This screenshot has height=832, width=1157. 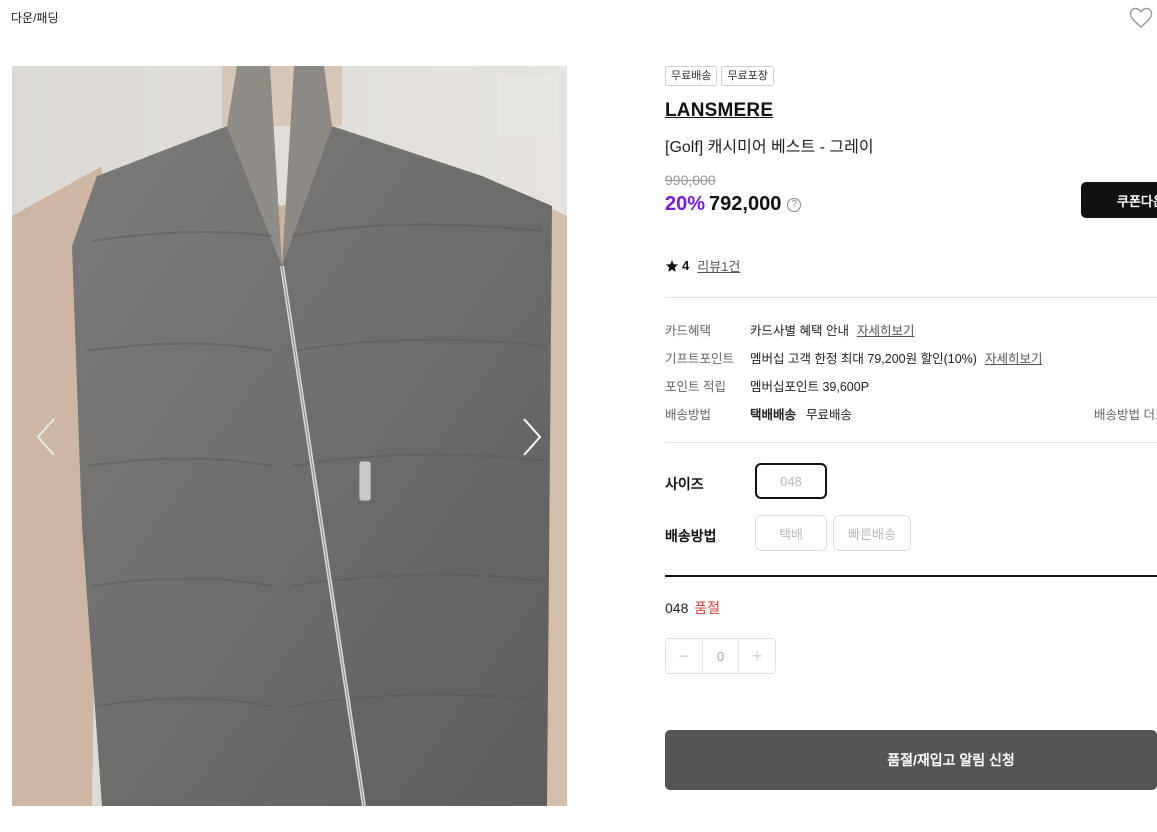 I want to click on quantity-plus-button: +, so click(x=757, y=656).